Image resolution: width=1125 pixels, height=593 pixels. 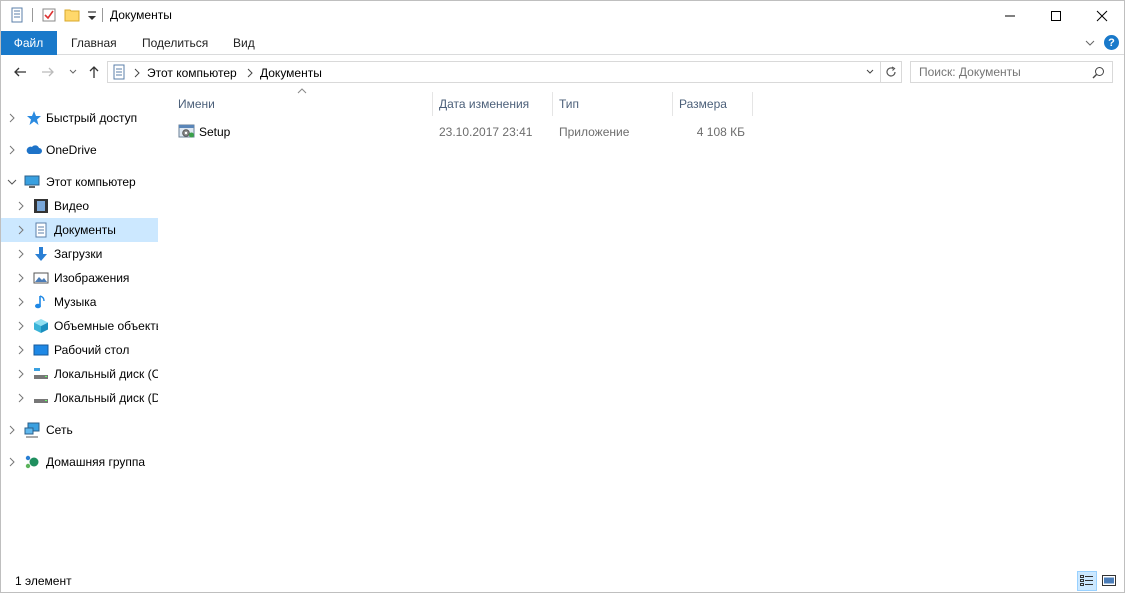 What do you see at coordinates (92, 278) in the screenshot?
I see `nav-label: Изображения` at bounding box center [92, 278].